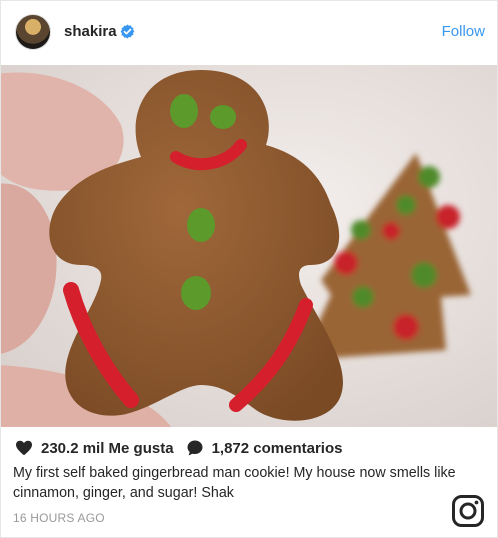  I want to click on post-header: shakira Follow, so click(249, 33).